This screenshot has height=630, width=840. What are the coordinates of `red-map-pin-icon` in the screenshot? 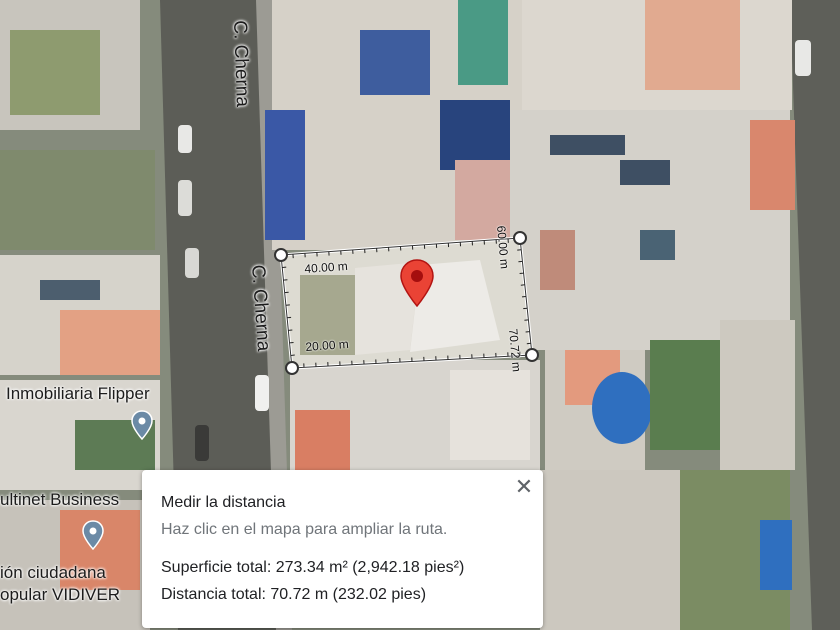 It's located at (417, 283).